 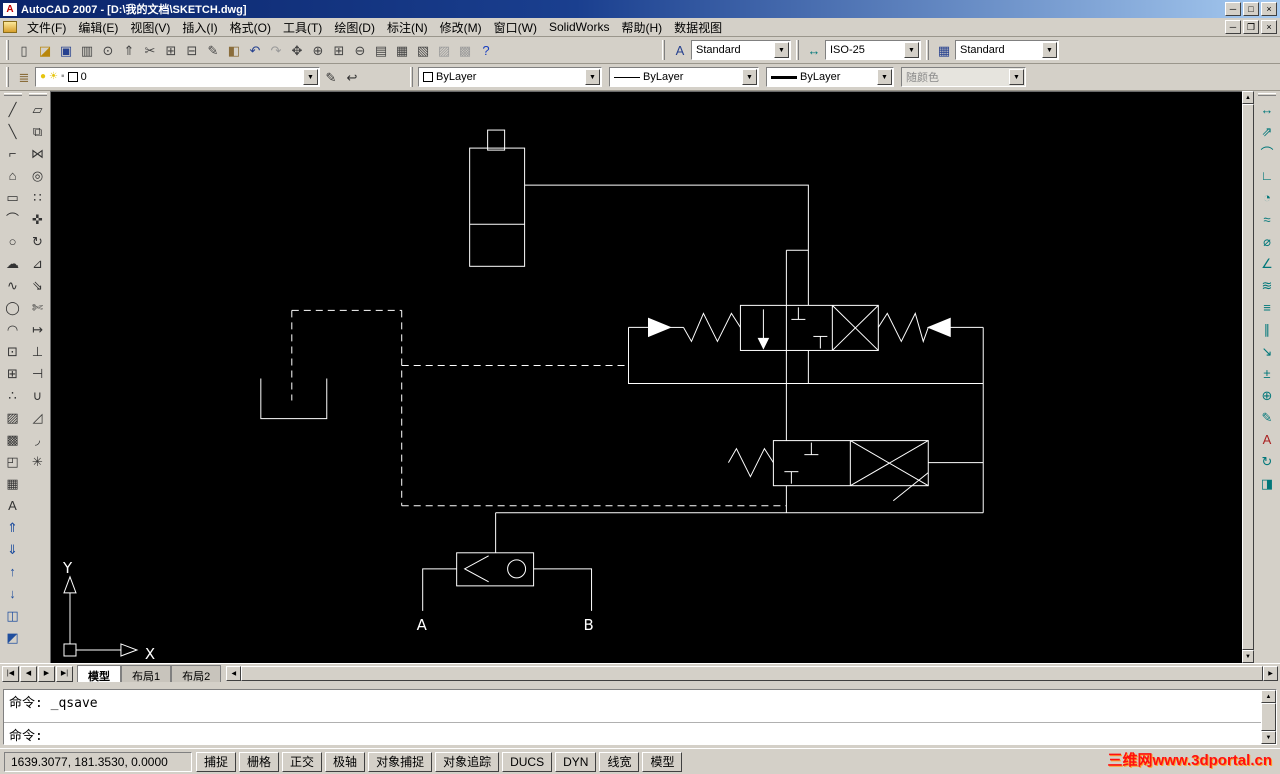 What do you see at coordinates (99, 674) in the screenshot?
I see `tab-model: 模型` at bounding box center [99, 674].